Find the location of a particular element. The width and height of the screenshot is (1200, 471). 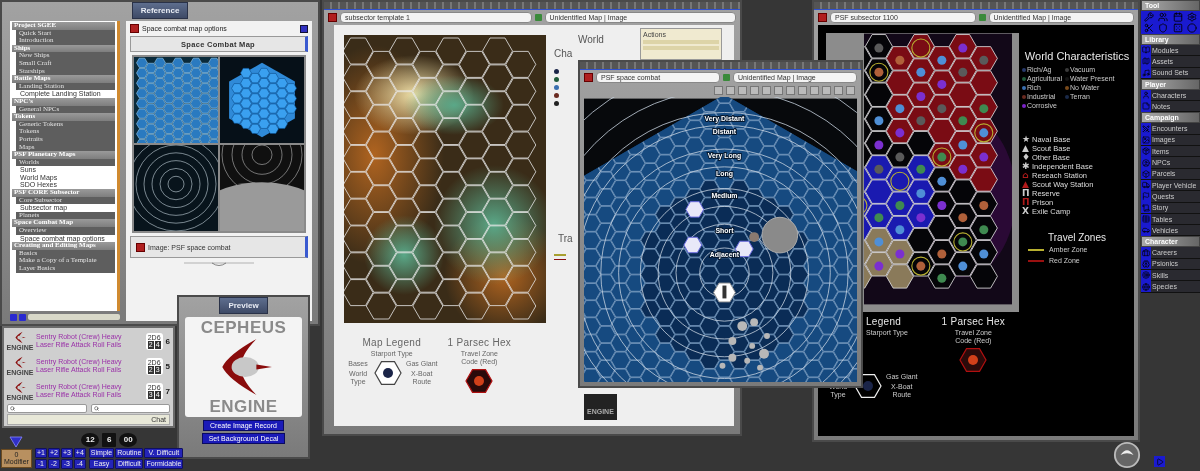

play-icon is located at coordinates (1159, 461).